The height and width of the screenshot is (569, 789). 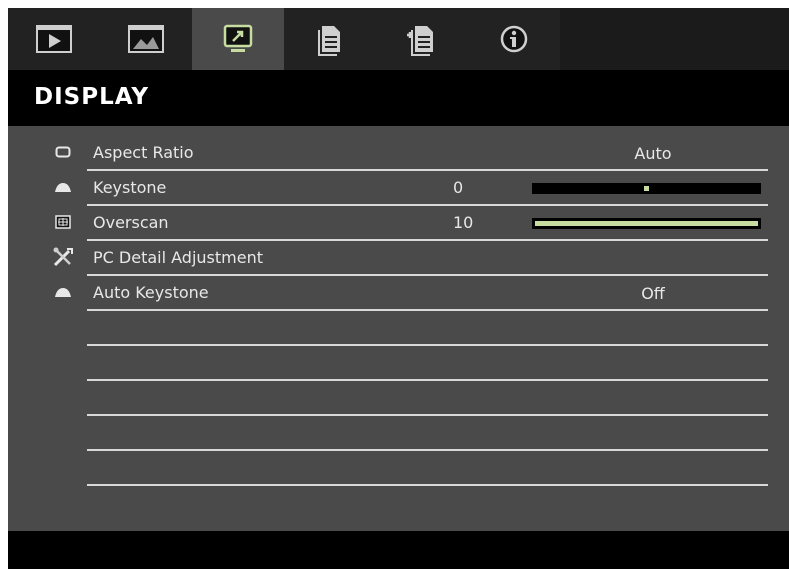 I want to click on picture-image-icon, so click(x=146, y=39).